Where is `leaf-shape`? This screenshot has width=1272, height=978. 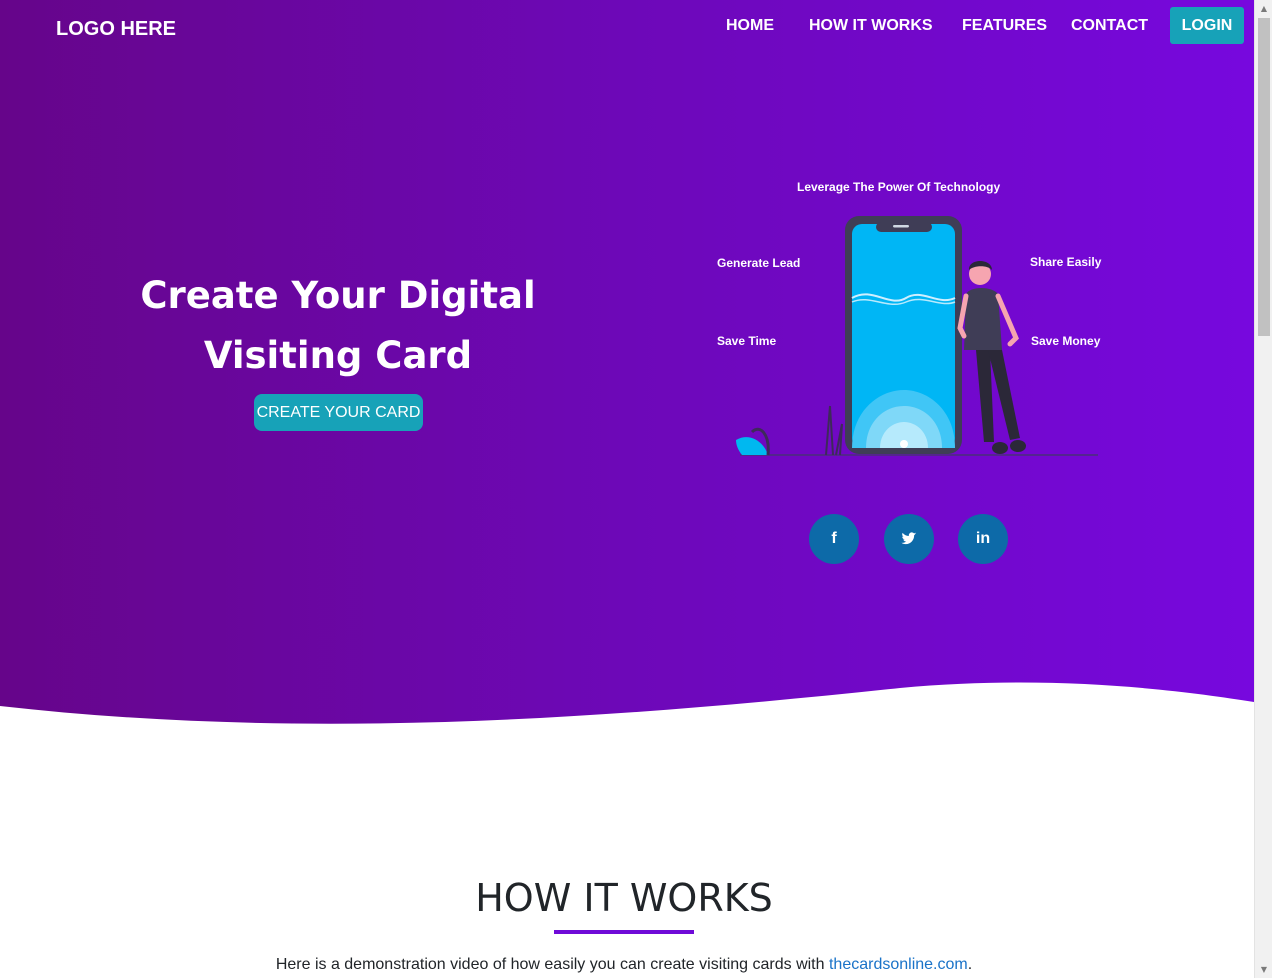 leaf-shape is located at coordinates (752, 446).